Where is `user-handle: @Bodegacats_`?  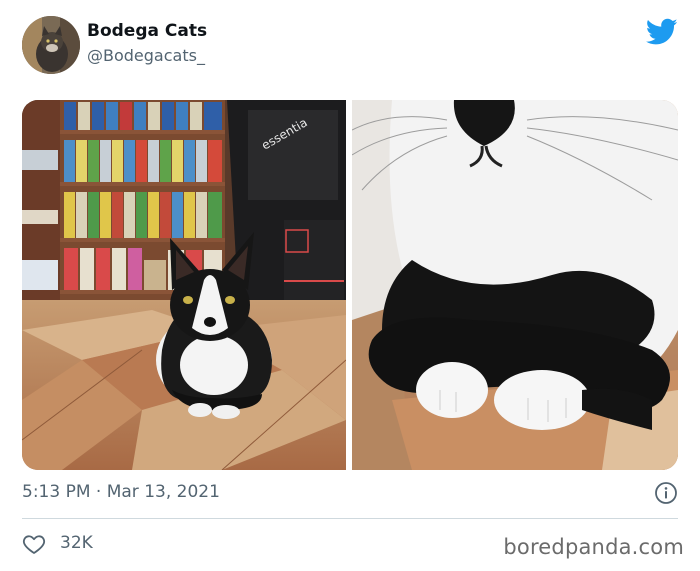
user-handle: @Bodegacats_ is located at coordinates (146, 55).